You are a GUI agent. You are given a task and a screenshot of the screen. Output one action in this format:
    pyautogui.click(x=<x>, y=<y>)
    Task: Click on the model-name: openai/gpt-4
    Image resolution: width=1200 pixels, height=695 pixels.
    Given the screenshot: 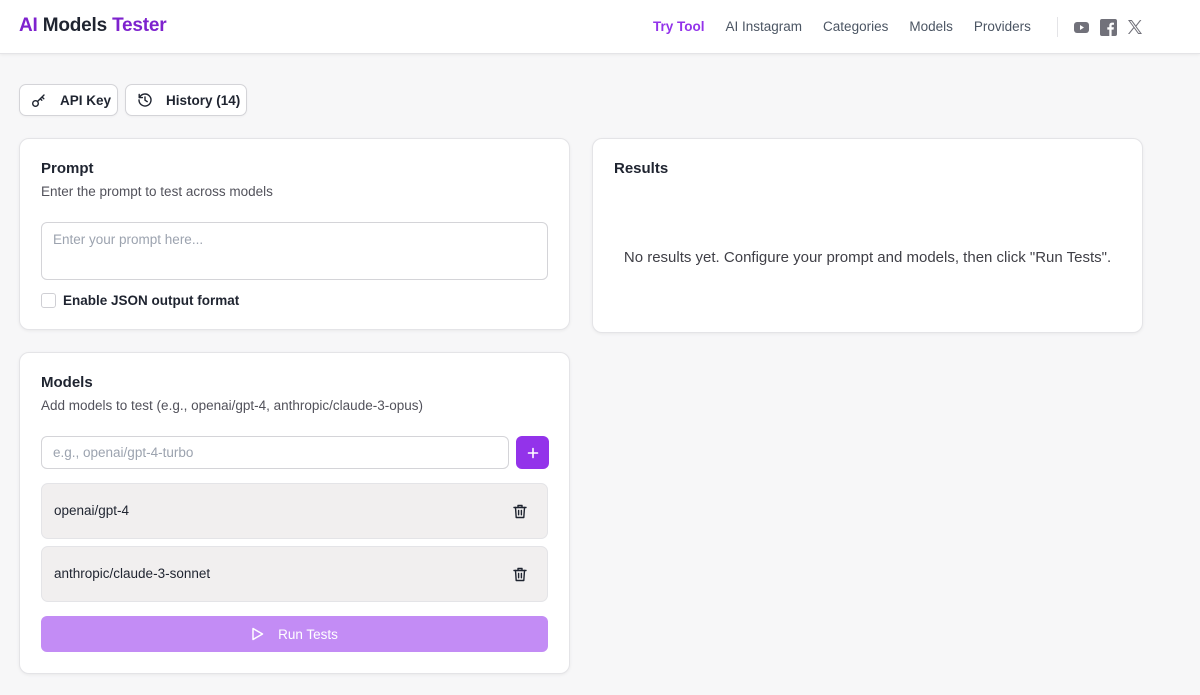 What is the action you would take?
    pyautogui.click(x=92, y=510)
    